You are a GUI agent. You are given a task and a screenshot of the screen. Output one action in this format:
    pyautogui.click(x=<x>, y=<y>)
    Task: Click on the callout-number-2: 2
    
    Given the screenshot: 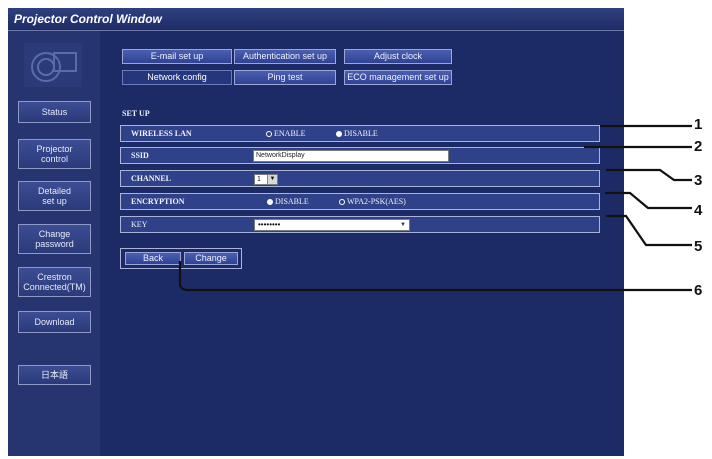 What is the action you would take?
    pyautogui.click(x=698, y=146)
    